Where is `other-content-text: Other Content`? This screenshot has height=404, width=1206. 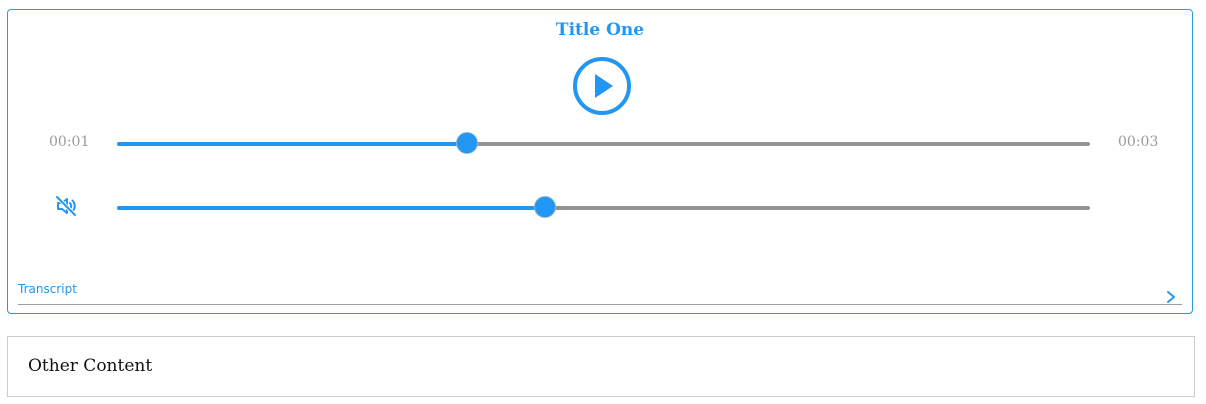 other-content-text: Other Content is located at coordinates (90, 366).